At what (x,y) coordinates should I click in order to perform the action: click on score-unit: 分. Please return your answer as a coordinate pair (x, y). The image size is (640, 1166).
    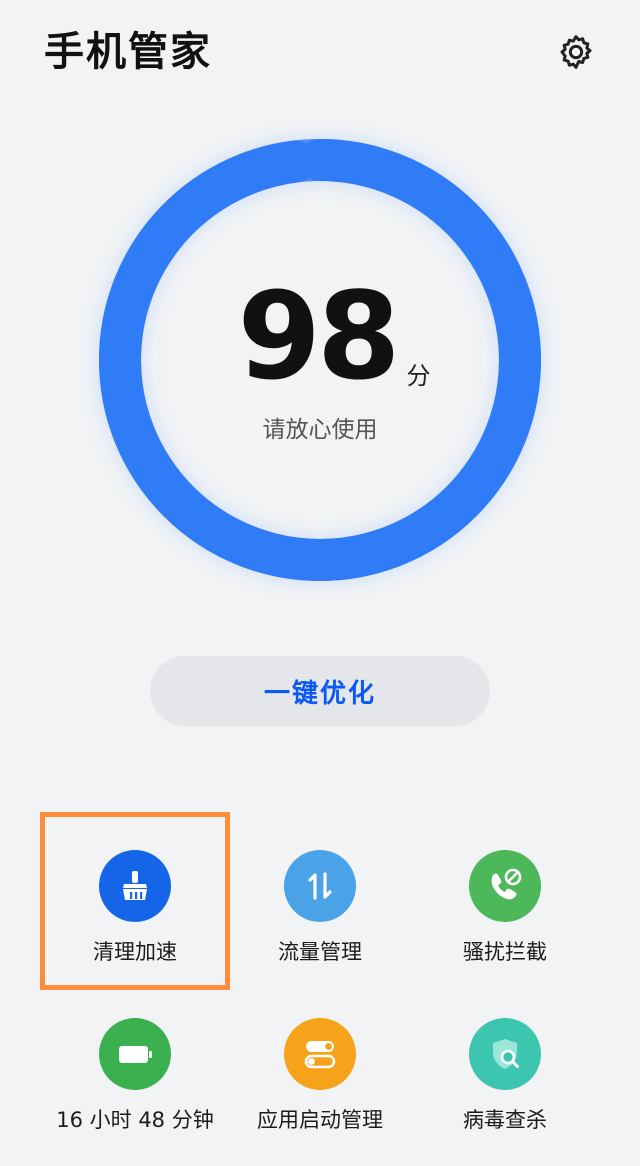
    Looking at the image, I should click on (418, 376).